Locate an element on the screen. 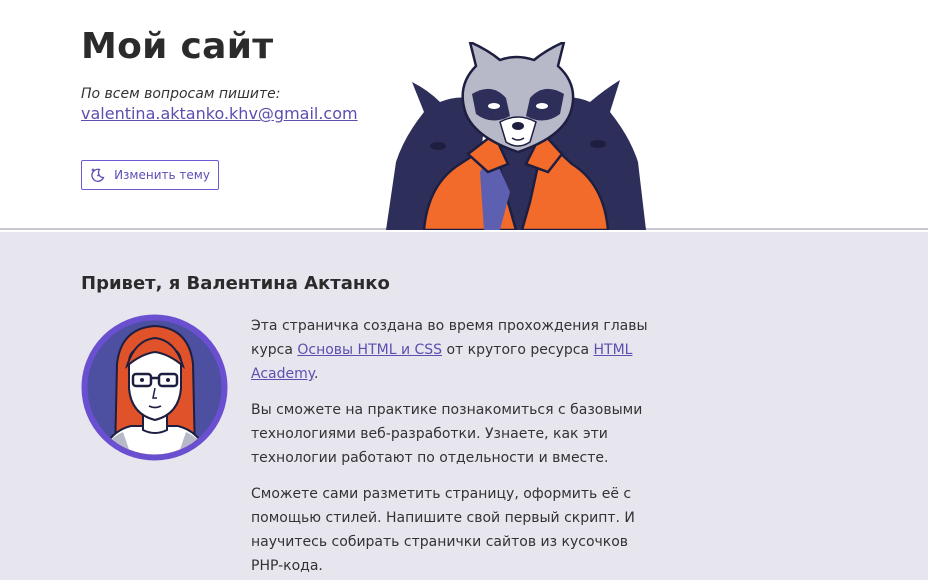  raccoon-mascot-illustration is located at coordinates (516, 135).